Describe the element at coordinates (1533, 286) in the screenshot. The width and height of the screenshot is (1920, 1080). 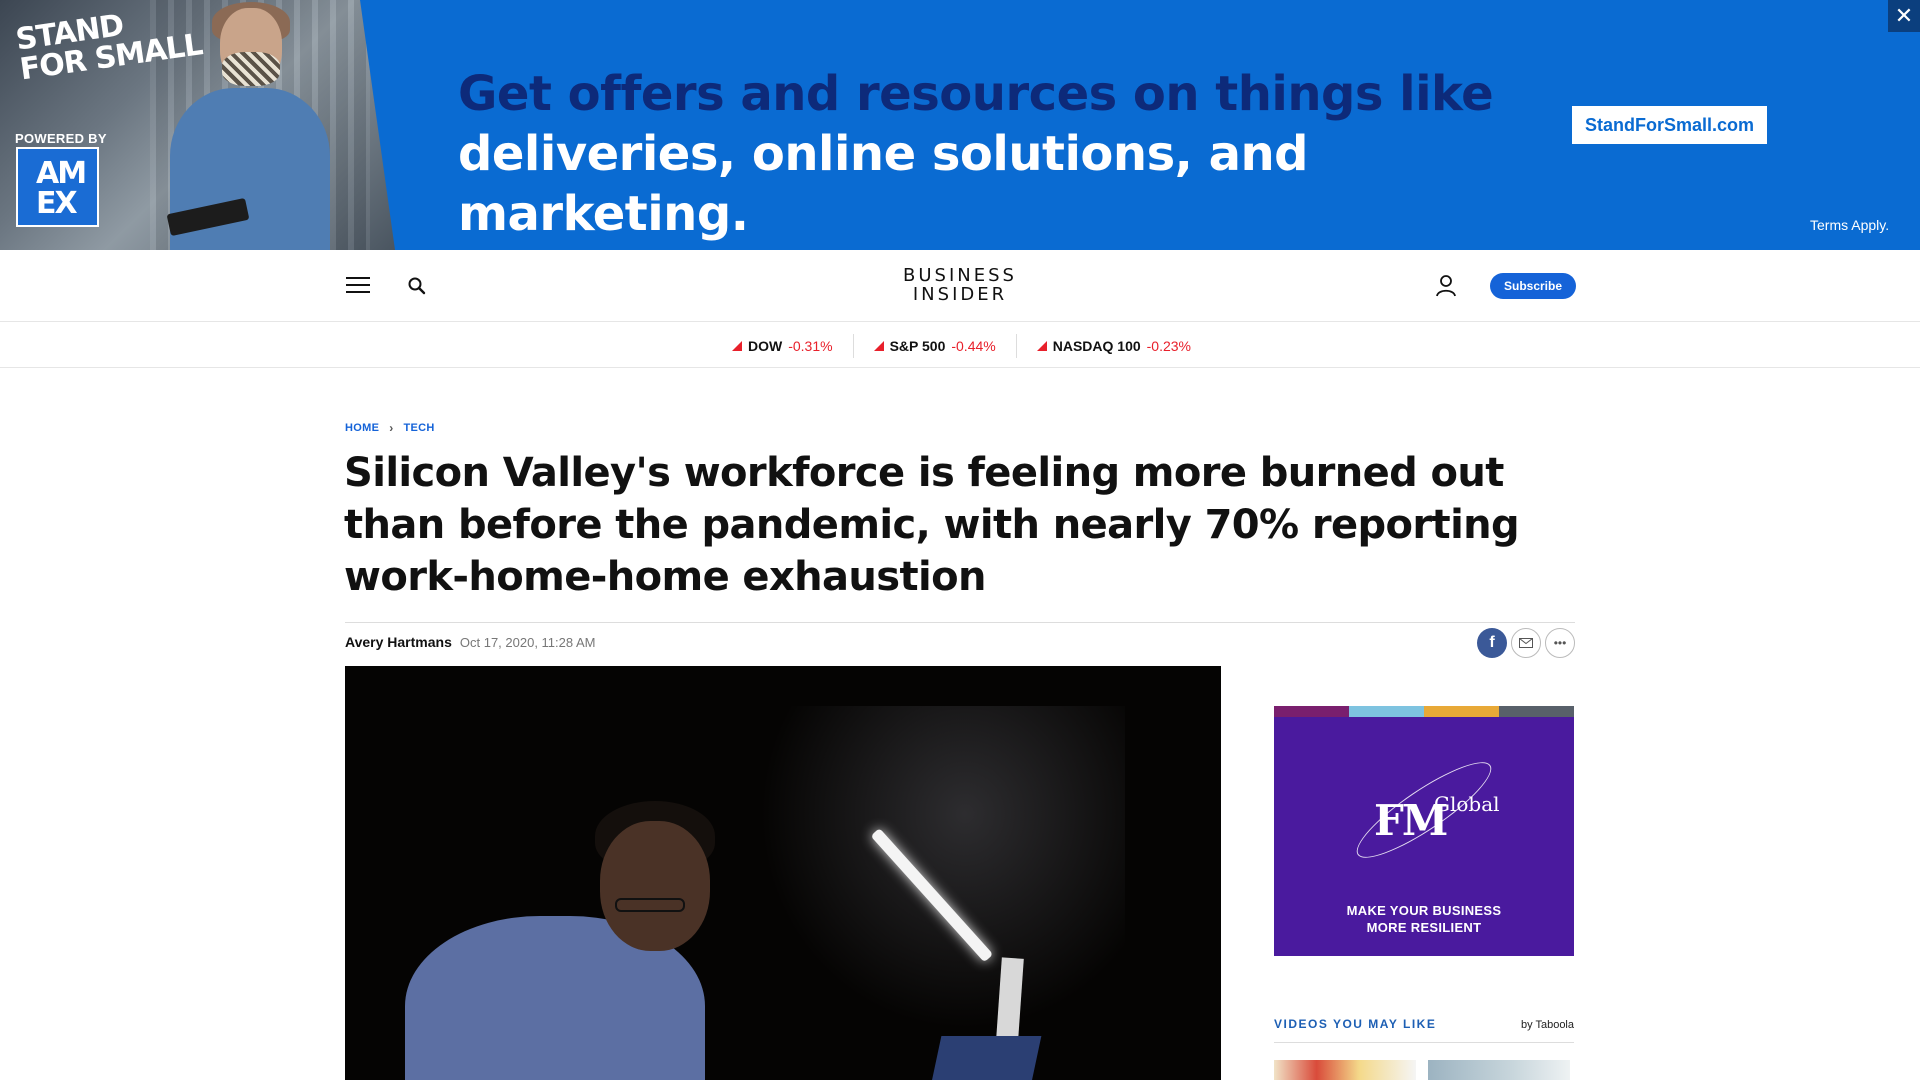
I see `subscribe-button: Subscribe` at that location.